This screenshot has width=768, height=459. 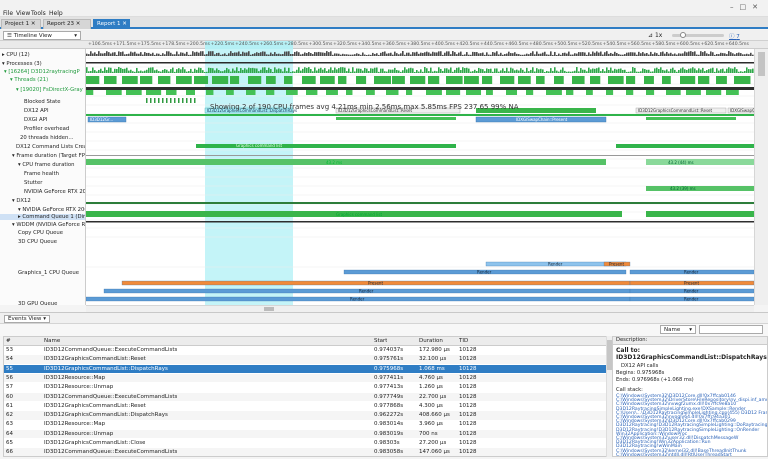 What do you see at coordinates (42, 64) in the screenshot?
I see `tree-row: ▾ Processes (3)` at bounding box center [42, 64].